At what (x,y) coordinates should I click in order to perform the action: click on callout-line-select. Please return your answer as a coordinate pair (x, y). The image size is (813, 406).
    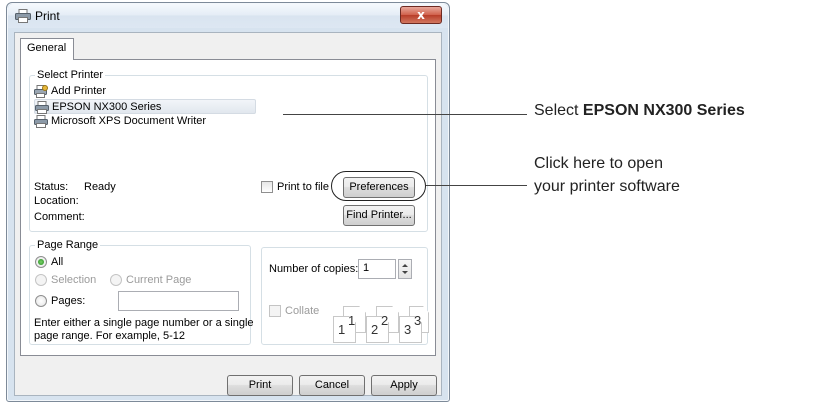
    Looking at the image, I should click on (405, 114).